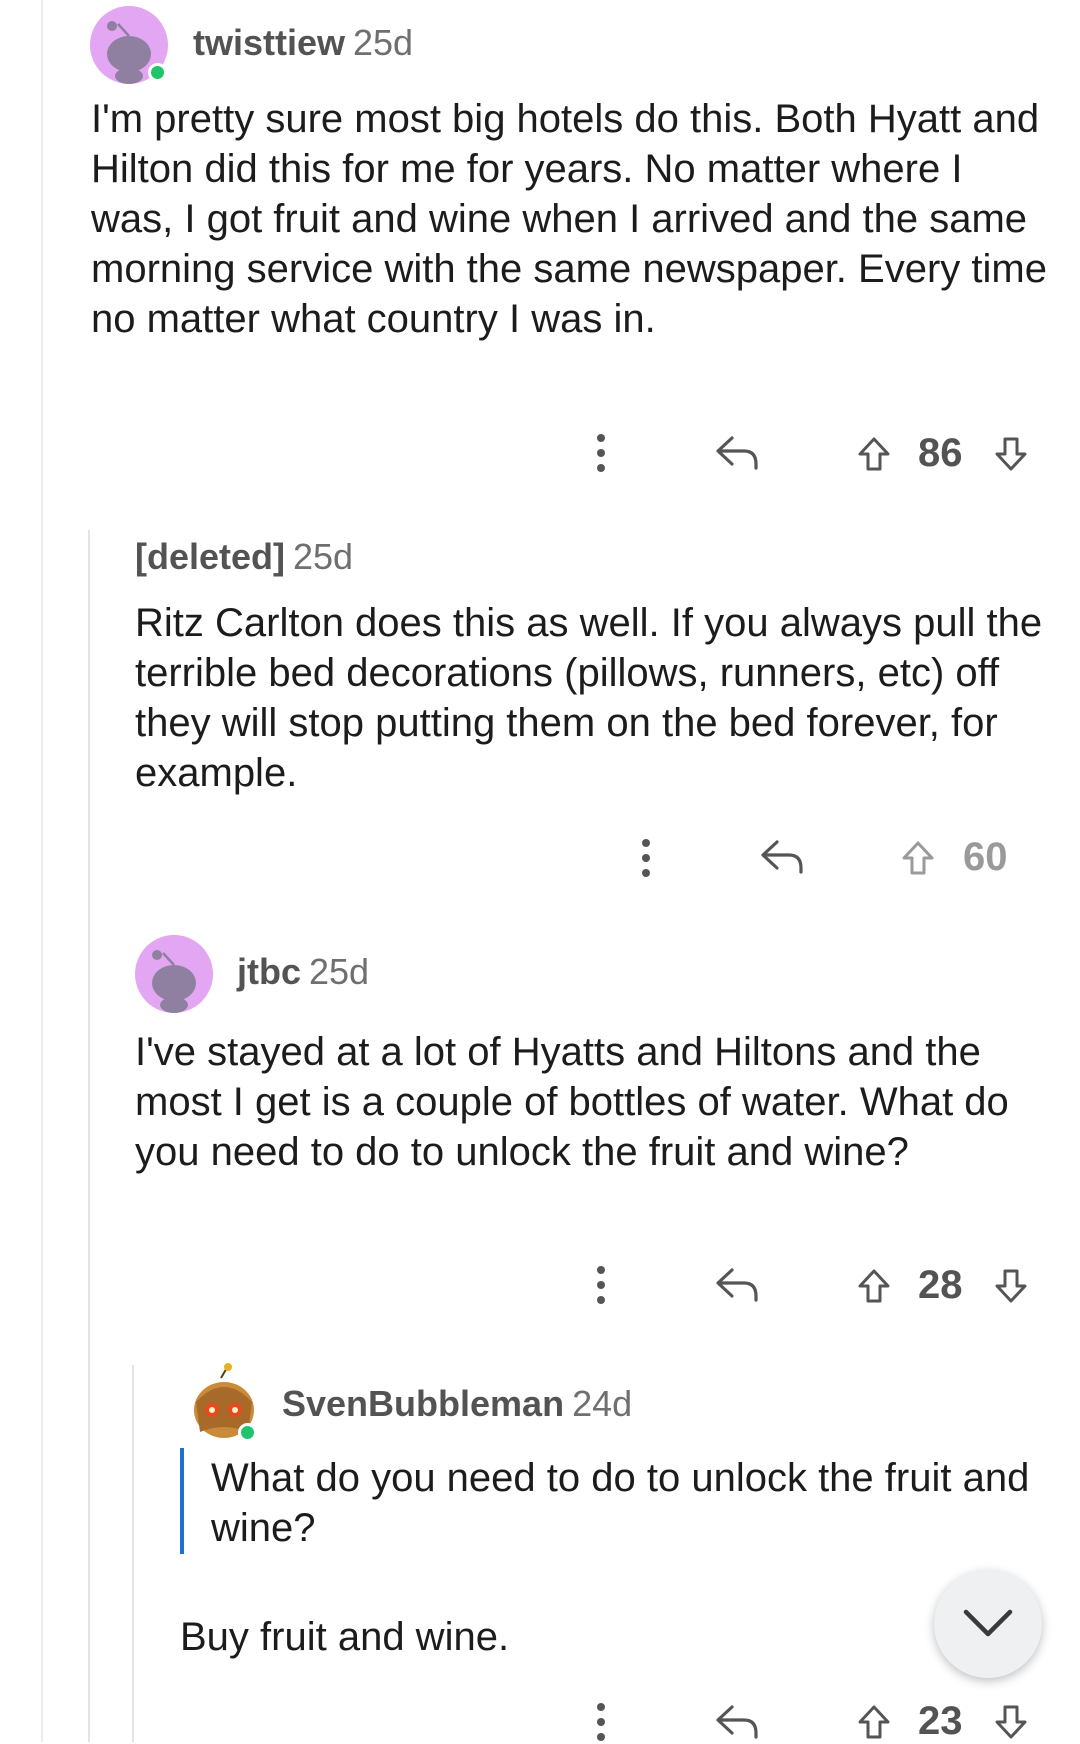  I want to click on scroll-next-comment-button, so click(988, 1624).